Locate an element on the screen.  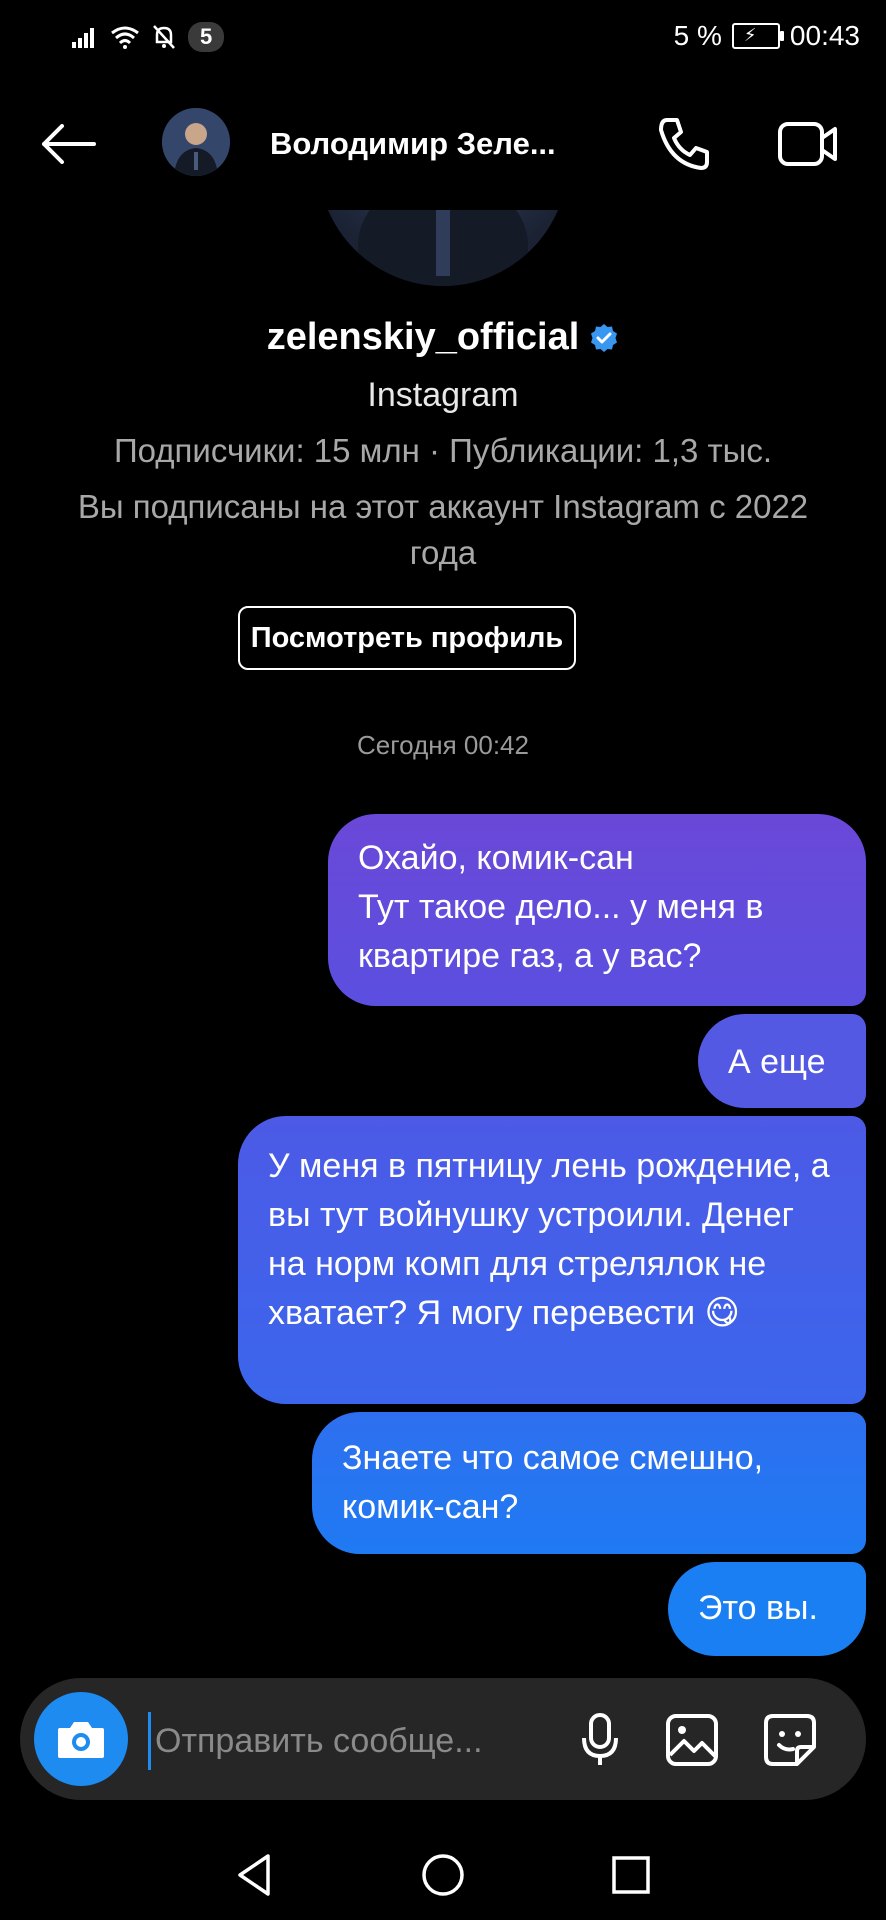
notification-count-badge: 5 is located at coordinates (206, 37).